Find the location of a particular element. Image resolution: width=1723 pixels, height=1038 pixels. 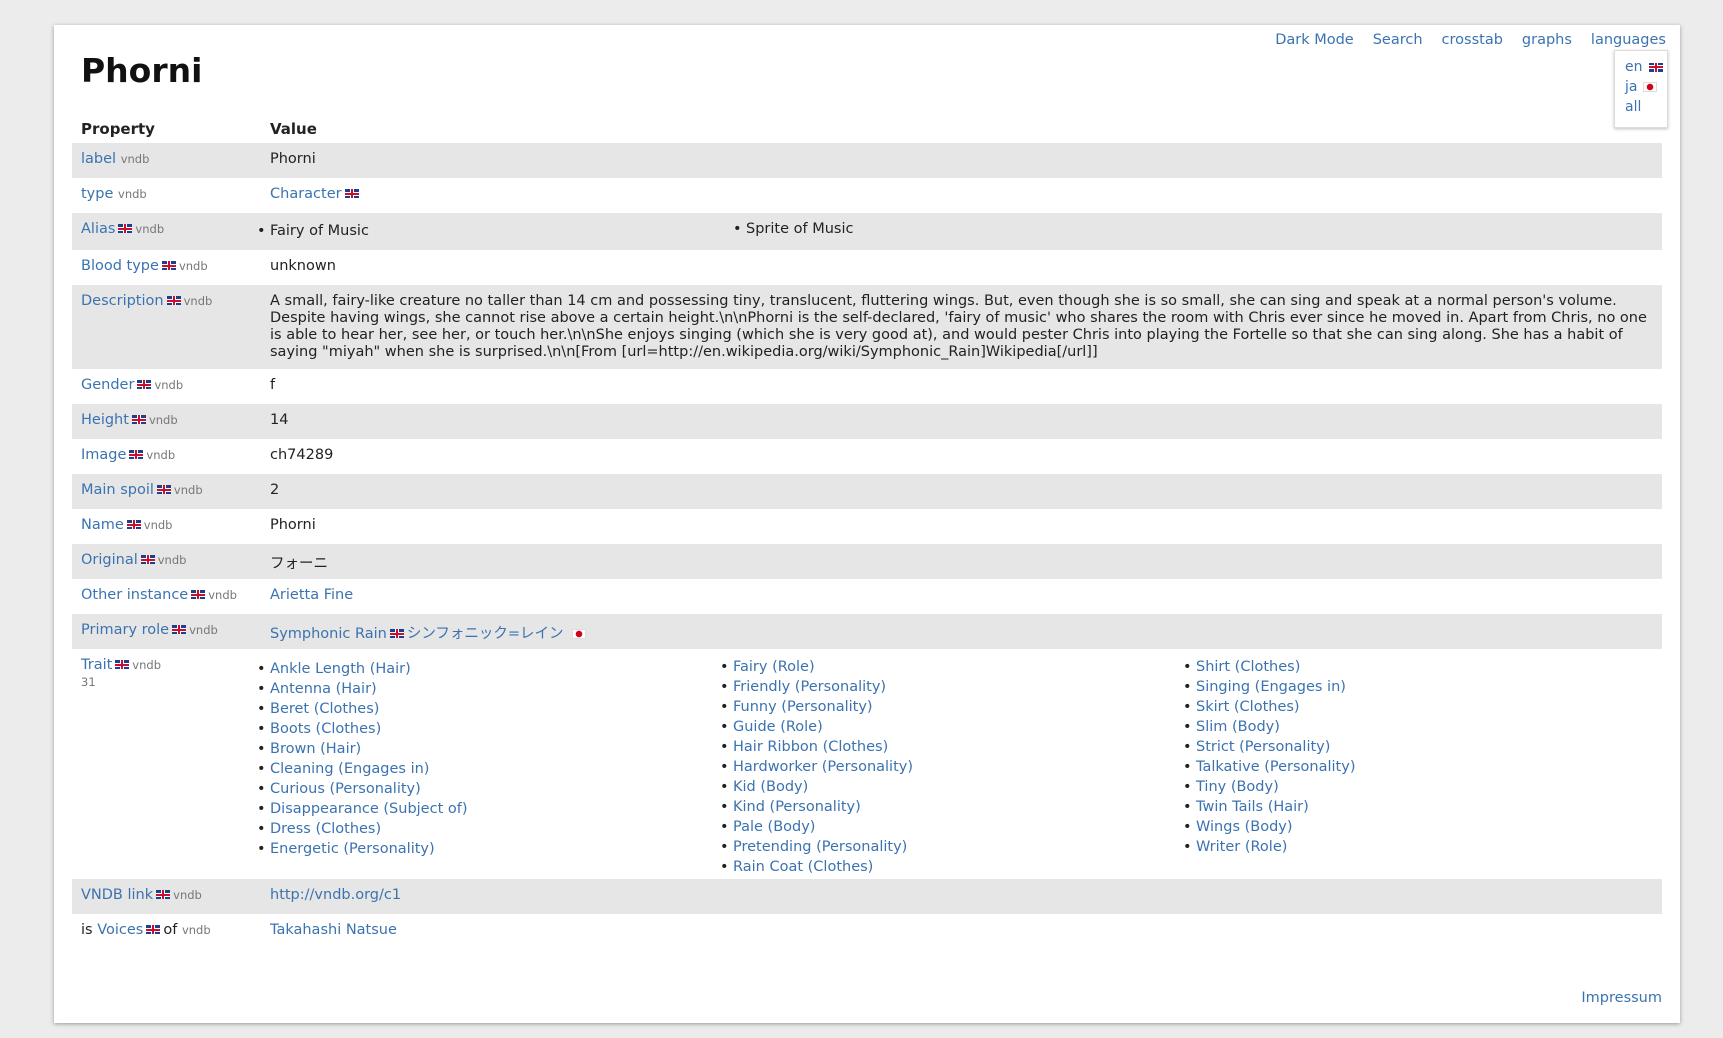

trait-link: Beret (Clothes) is located at coordinates (324, 709).